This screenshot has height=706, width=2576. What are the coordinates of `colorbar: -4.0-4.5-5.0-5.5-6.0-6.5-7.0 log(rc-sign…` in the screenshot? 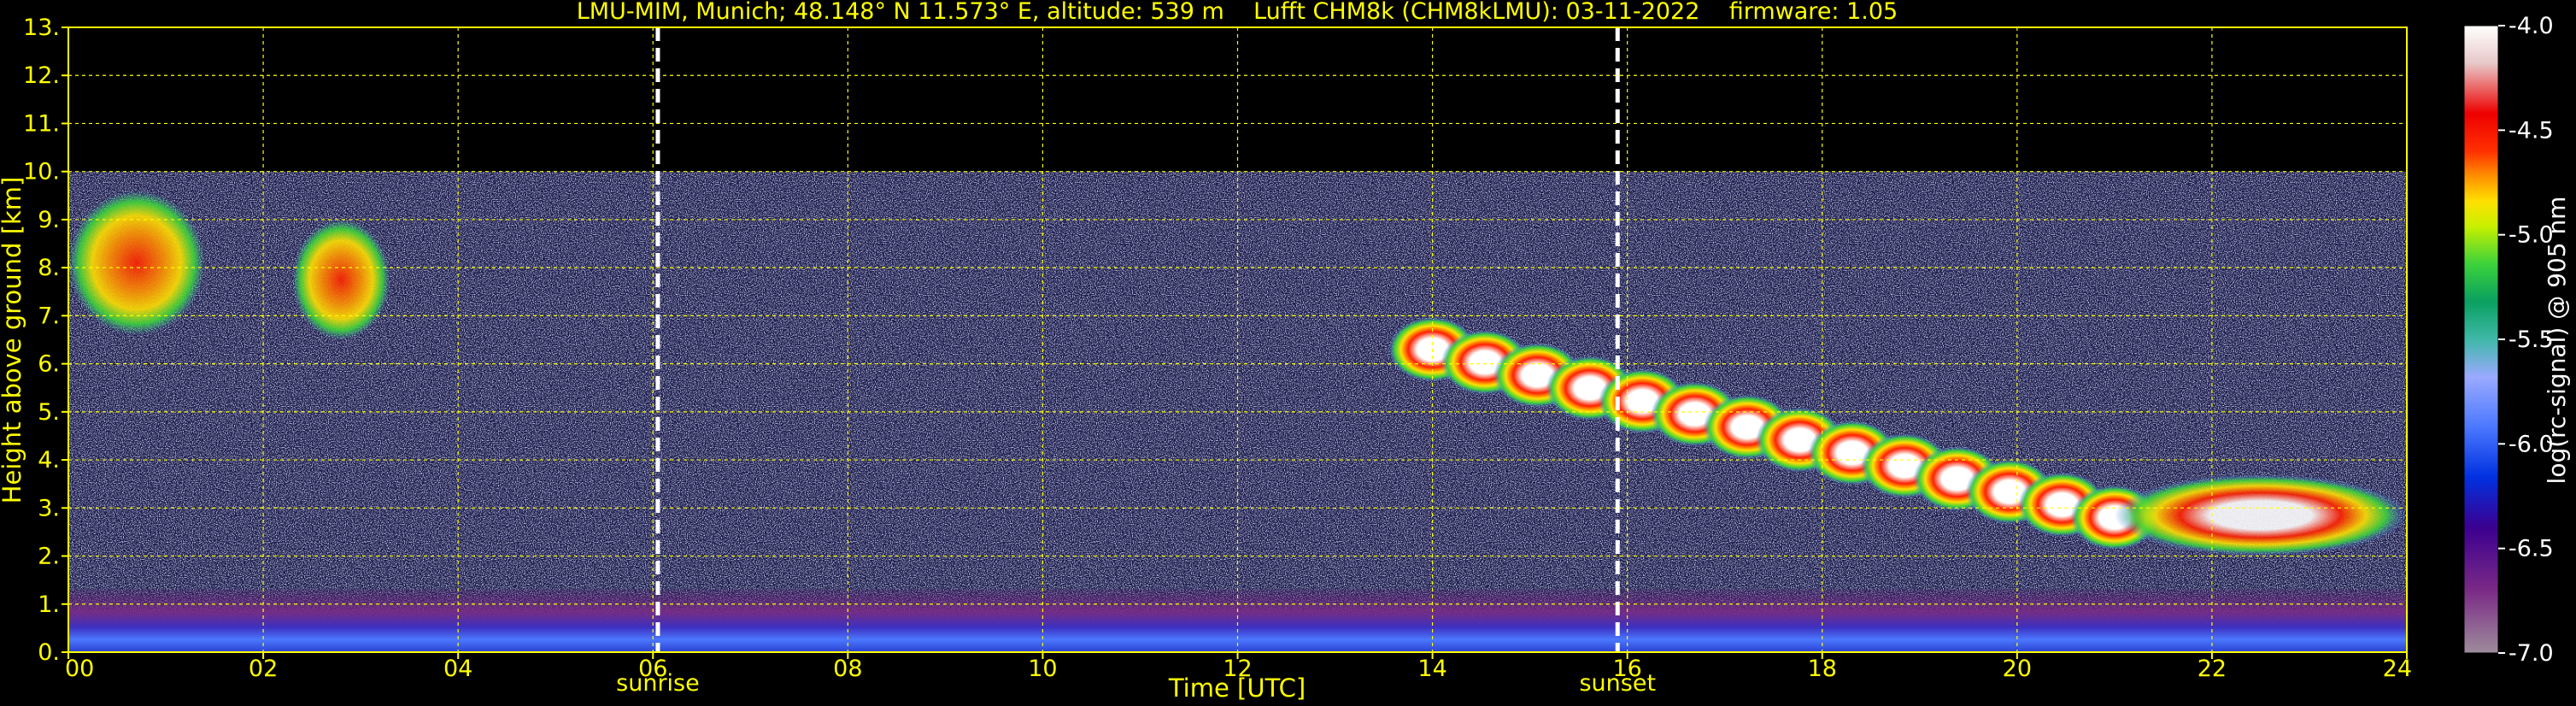 It's located at (2517, 340).